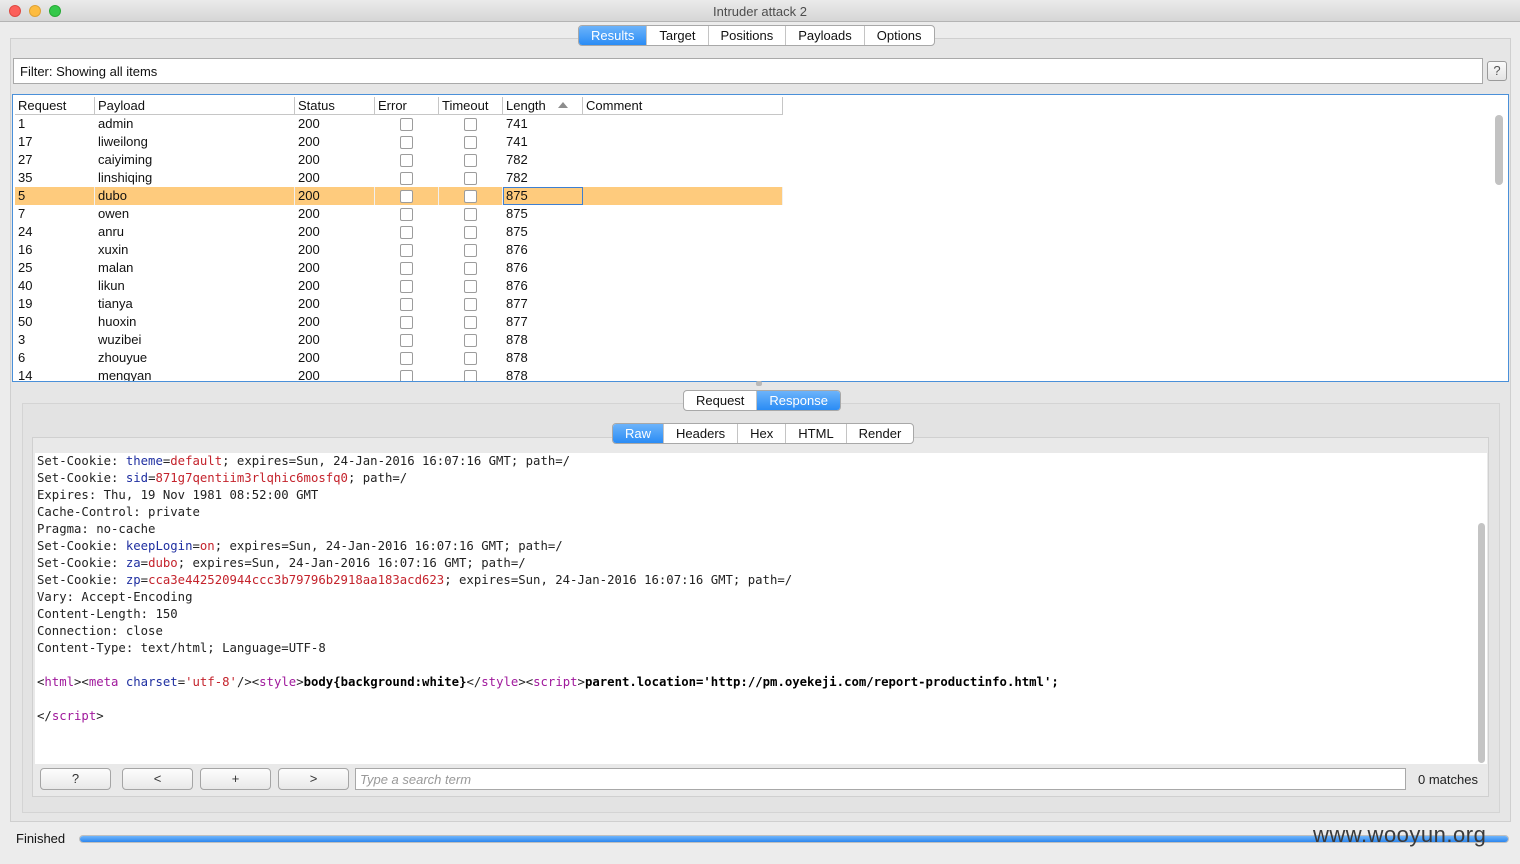  I want to click on request-response-tabs: Request Response, so click(762, 400).